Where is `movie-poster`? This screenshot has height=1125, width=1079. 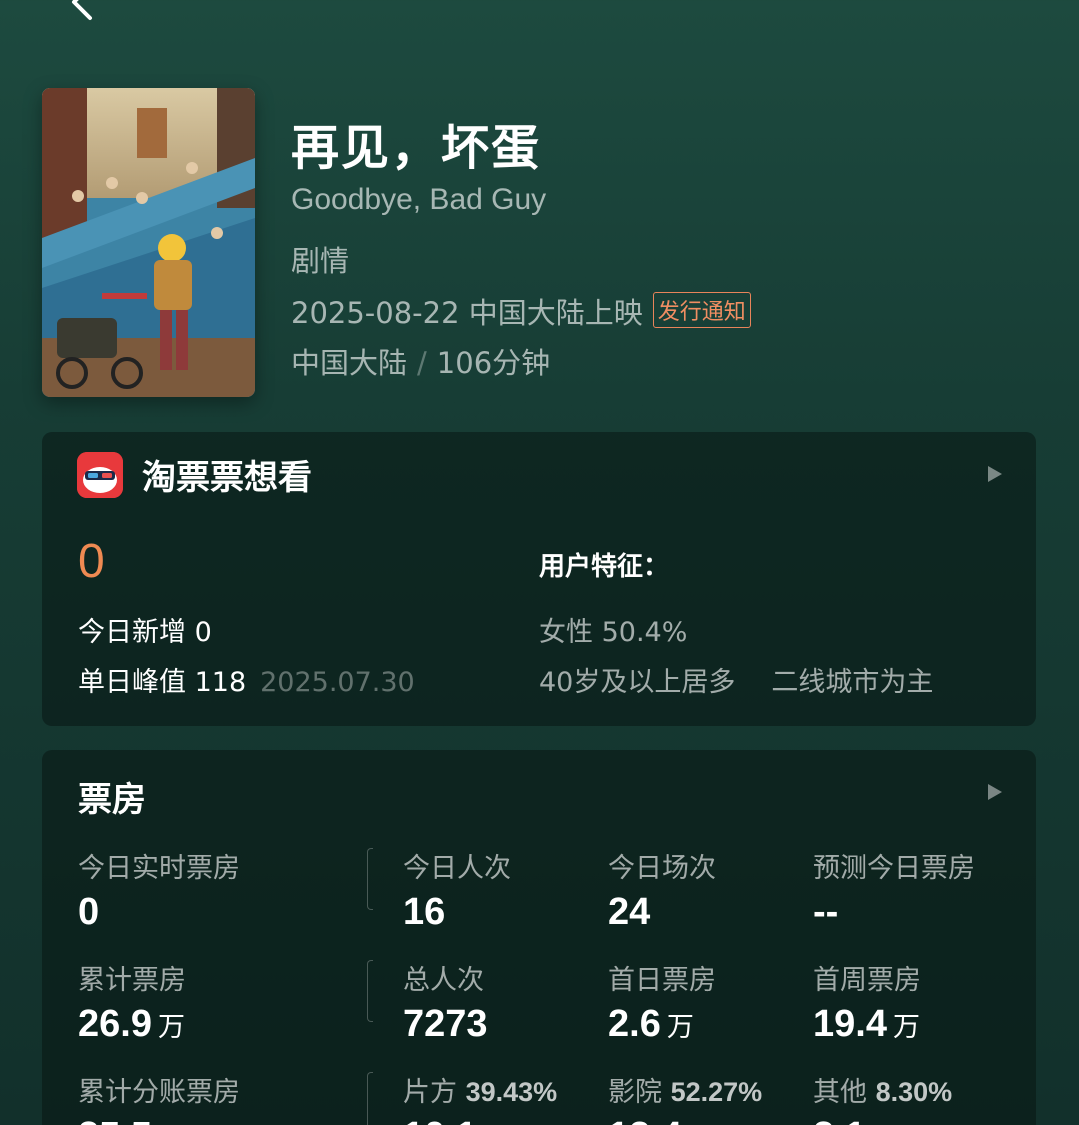
movie-poster is located at coordinates (148, 242).